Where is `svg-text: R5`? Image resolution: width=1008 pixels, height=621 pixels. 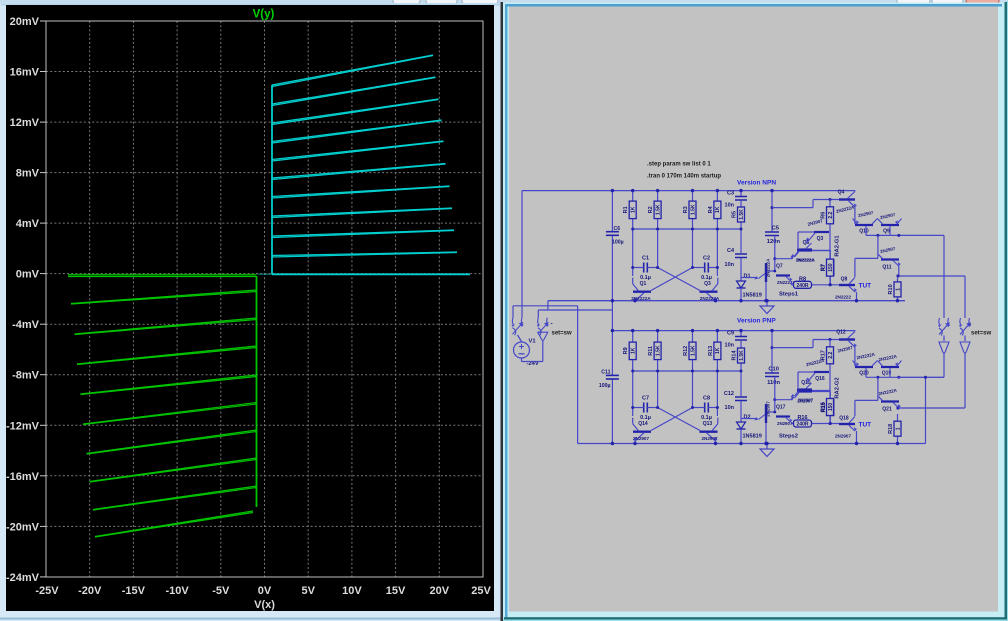
svg-text: R5 is located at coordinates (735, 214).